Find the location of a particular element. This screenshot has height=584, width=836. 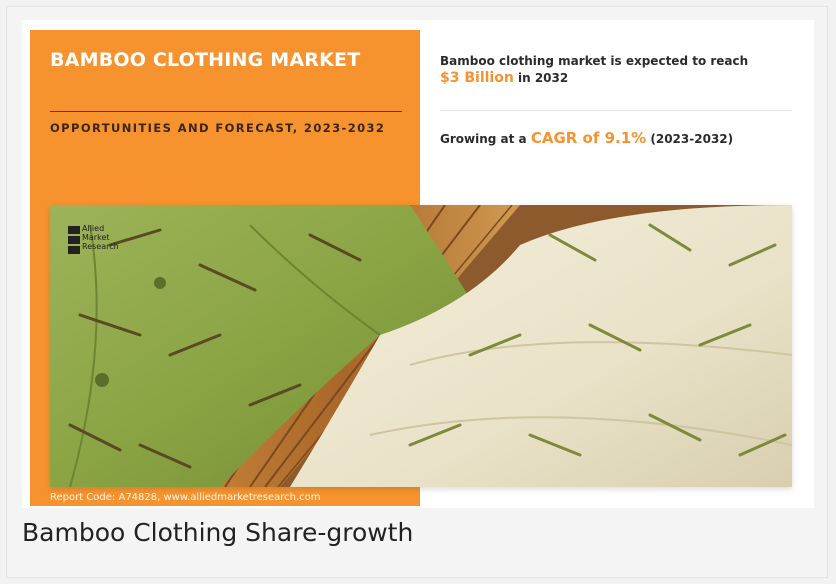

cagr-value: CAGR of 9.1% is located at coordinates (588, 138).